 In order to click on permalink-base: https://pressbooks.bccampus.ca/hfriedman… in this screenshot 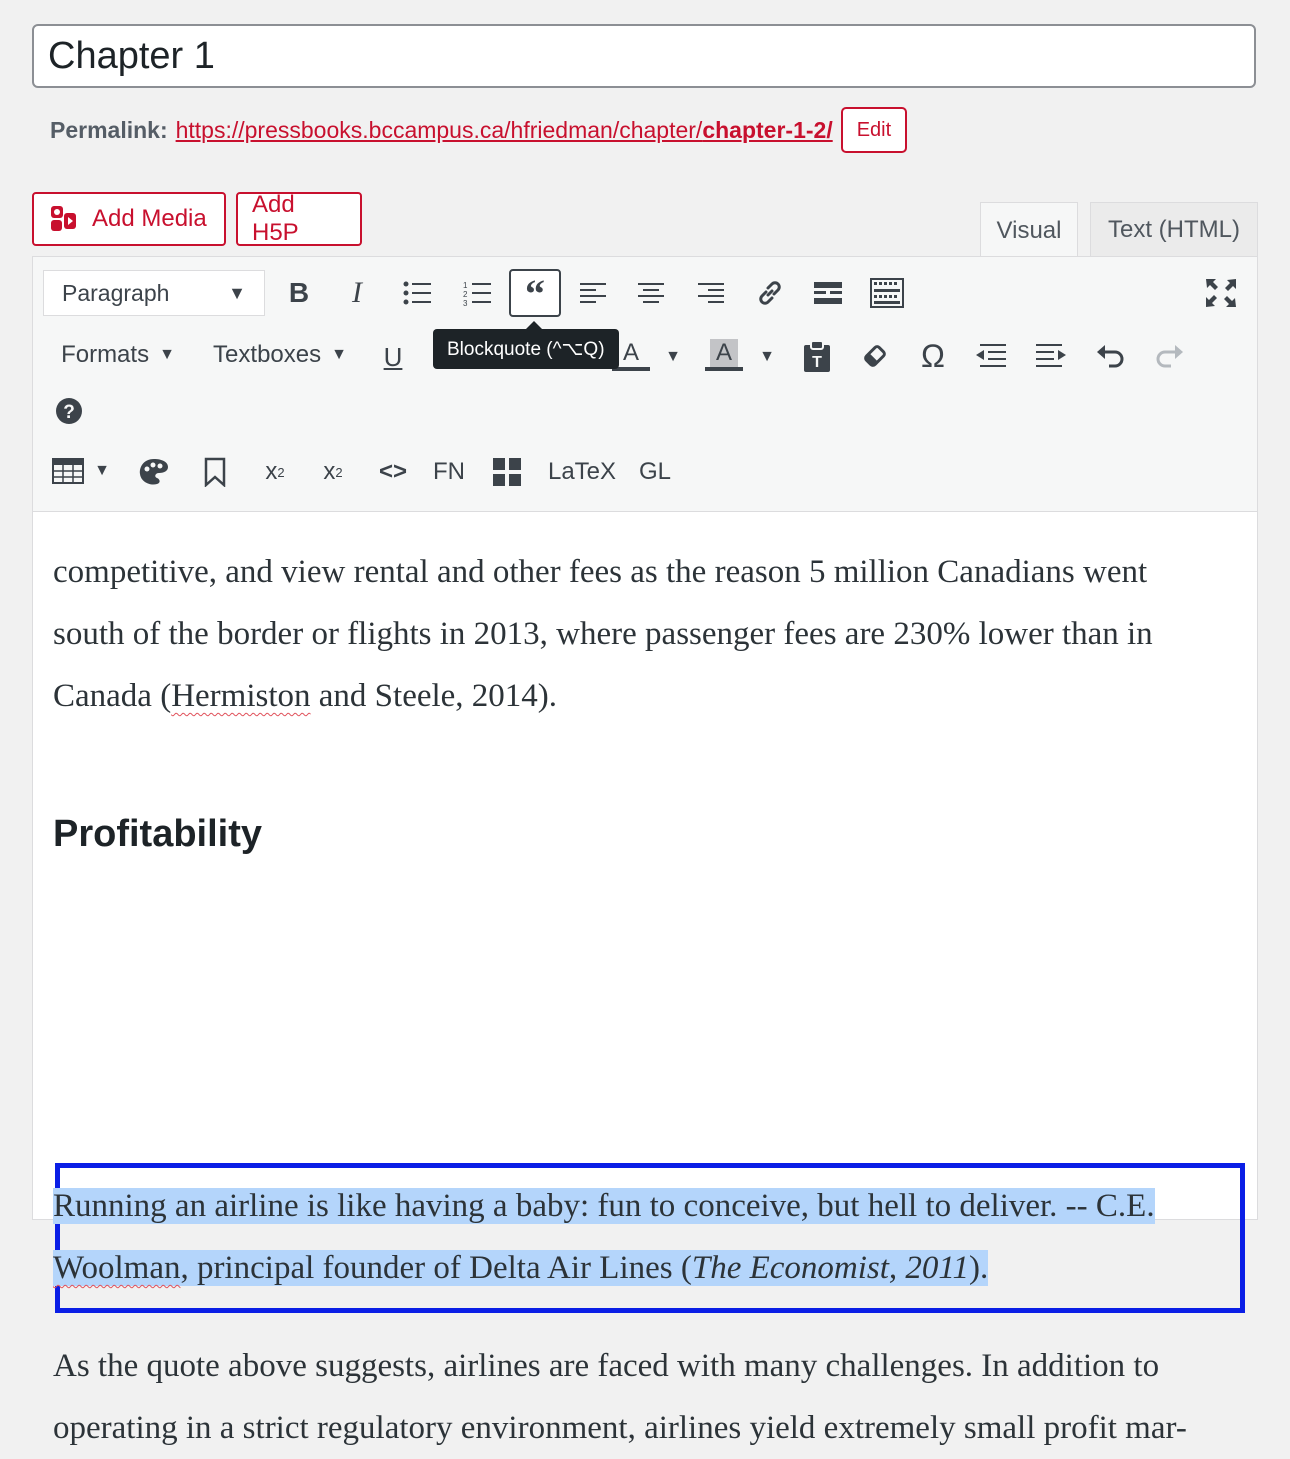, I will do `click(439, 129)`.